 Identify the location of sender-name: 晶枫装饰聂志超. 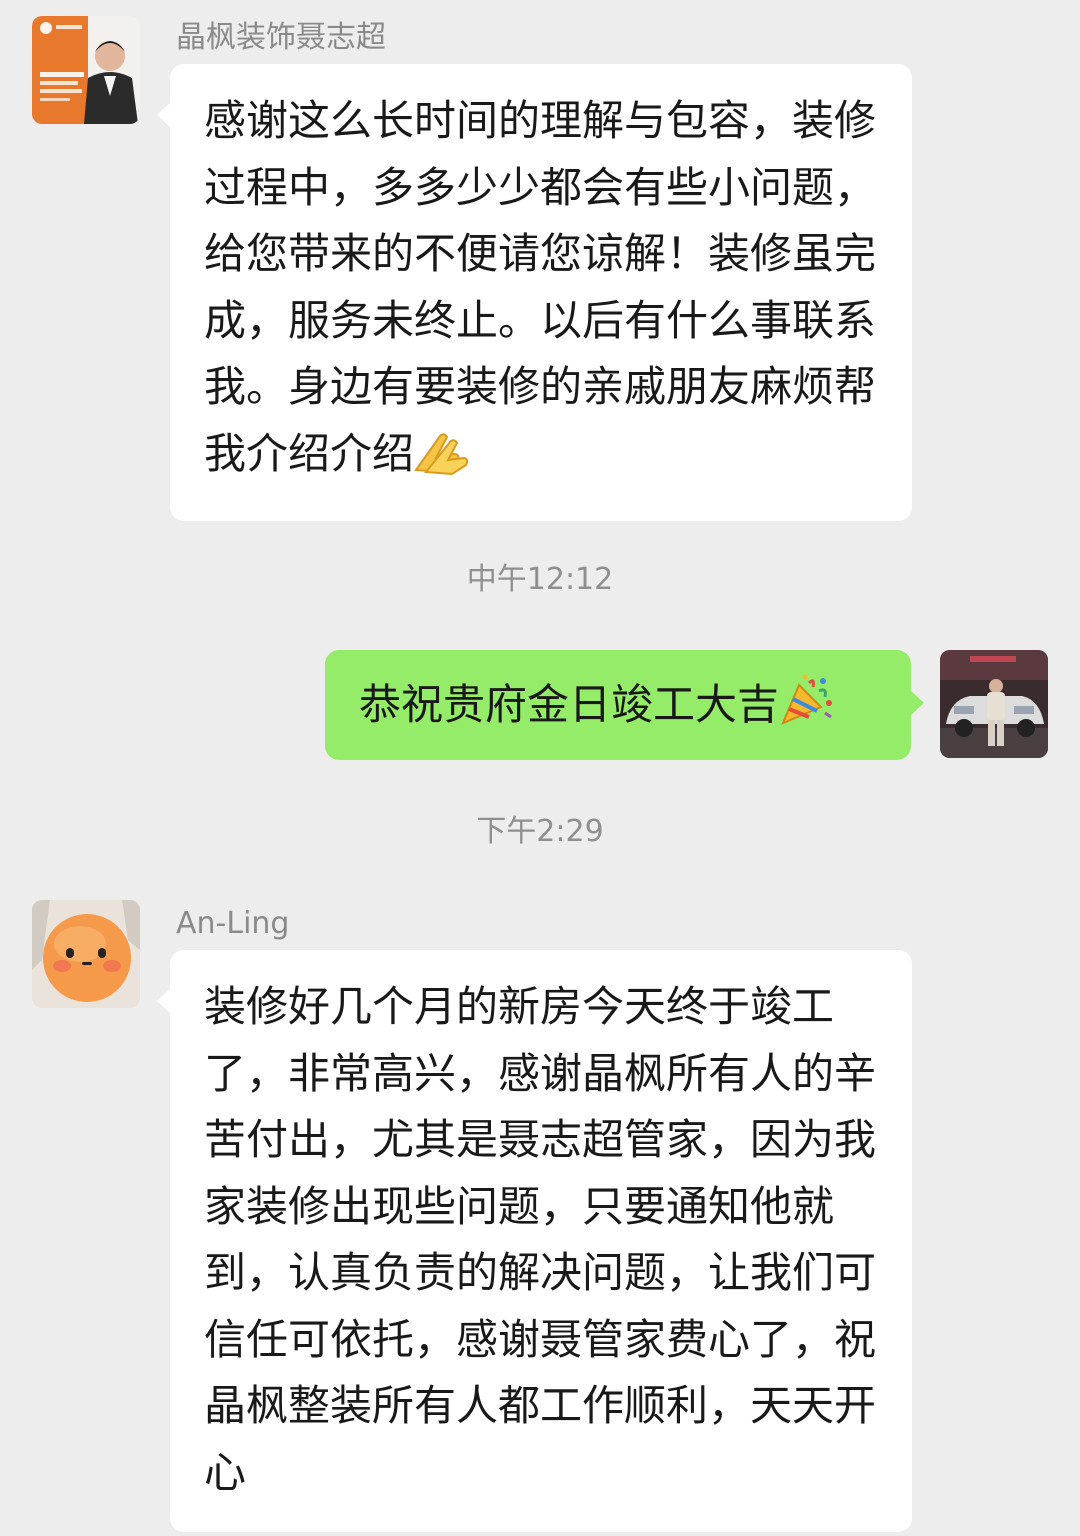
(281, 37).